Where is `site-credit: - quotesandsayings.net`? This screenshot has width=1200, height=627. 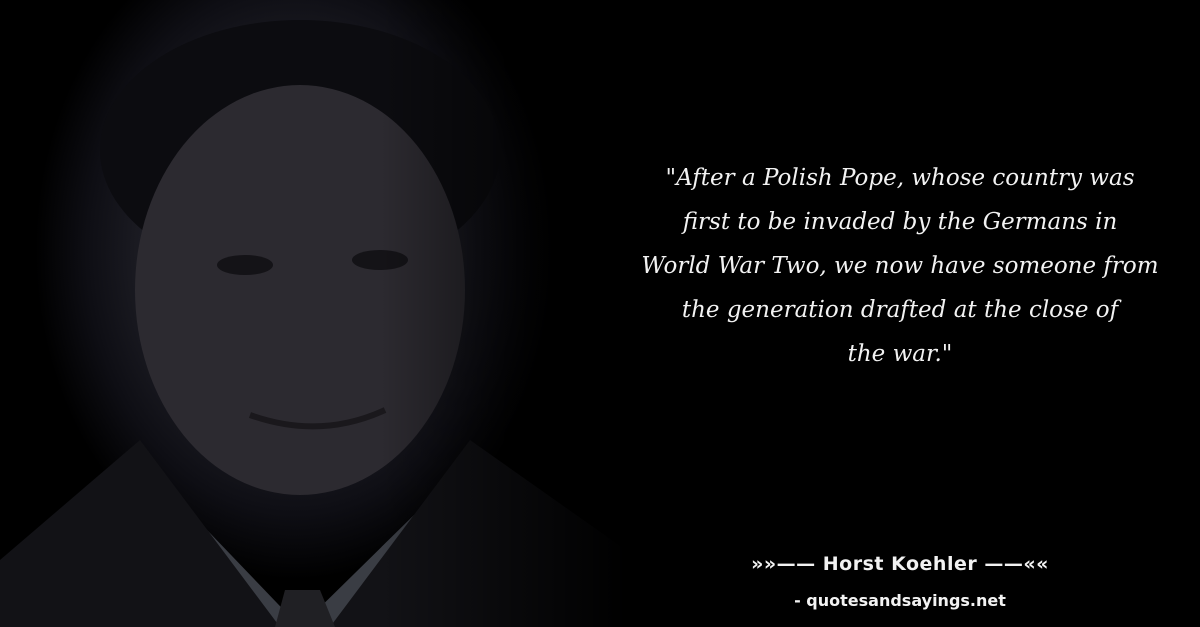
site-credit: - quotesandsayings.net is located at coordinates (900, 600).